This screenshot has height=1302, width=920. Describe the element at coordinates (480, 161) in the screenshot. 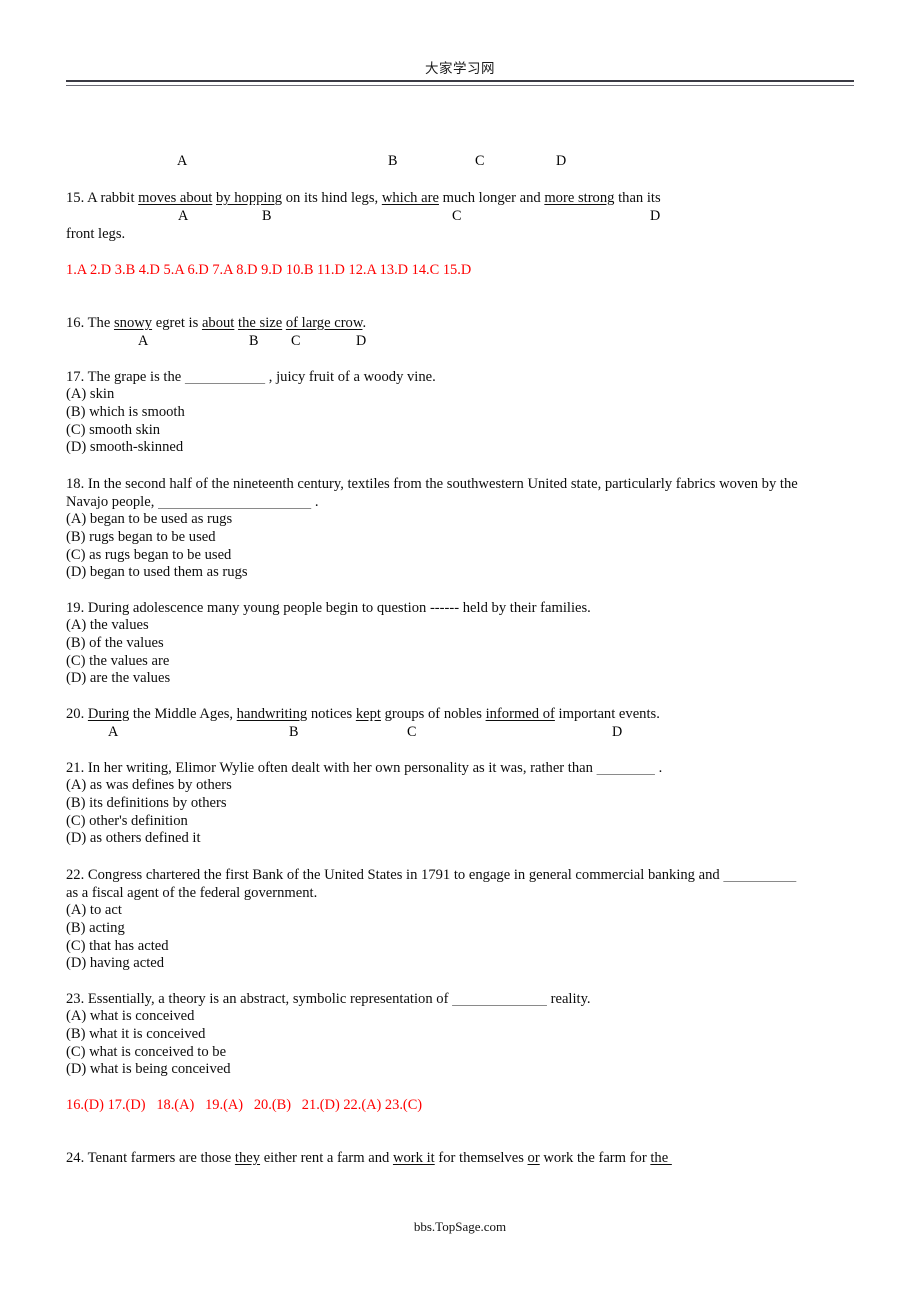

I see `marker-c: C` at that location.